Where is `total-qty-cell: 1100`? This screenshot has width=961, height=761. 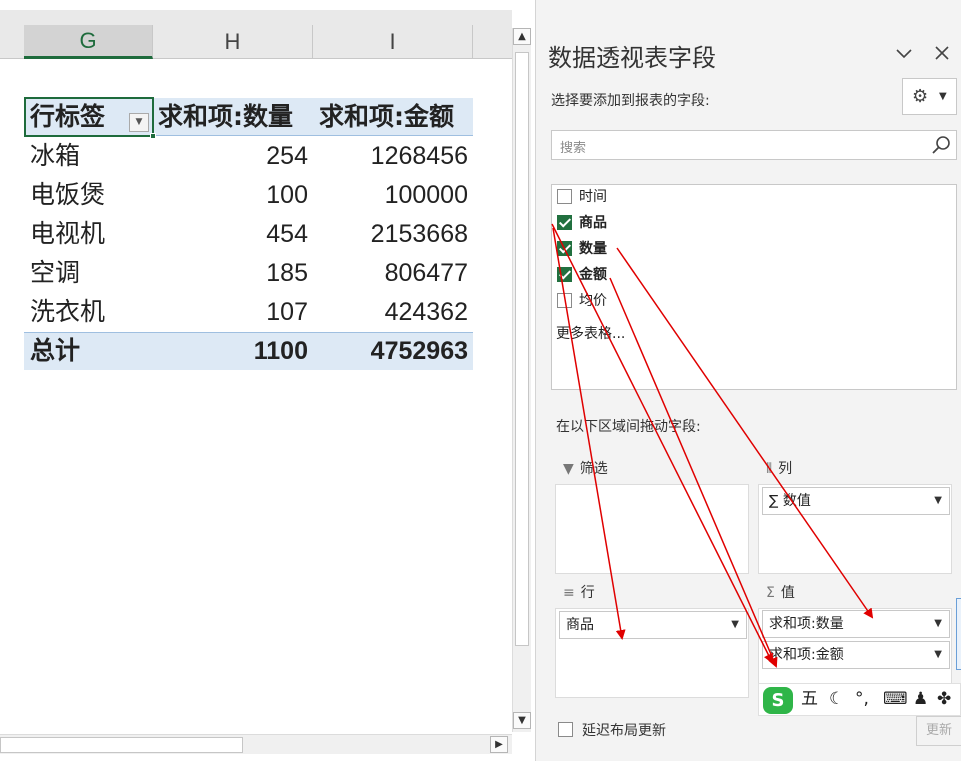 total-qty-cell: 1100 is located at coordinates (233, 351).